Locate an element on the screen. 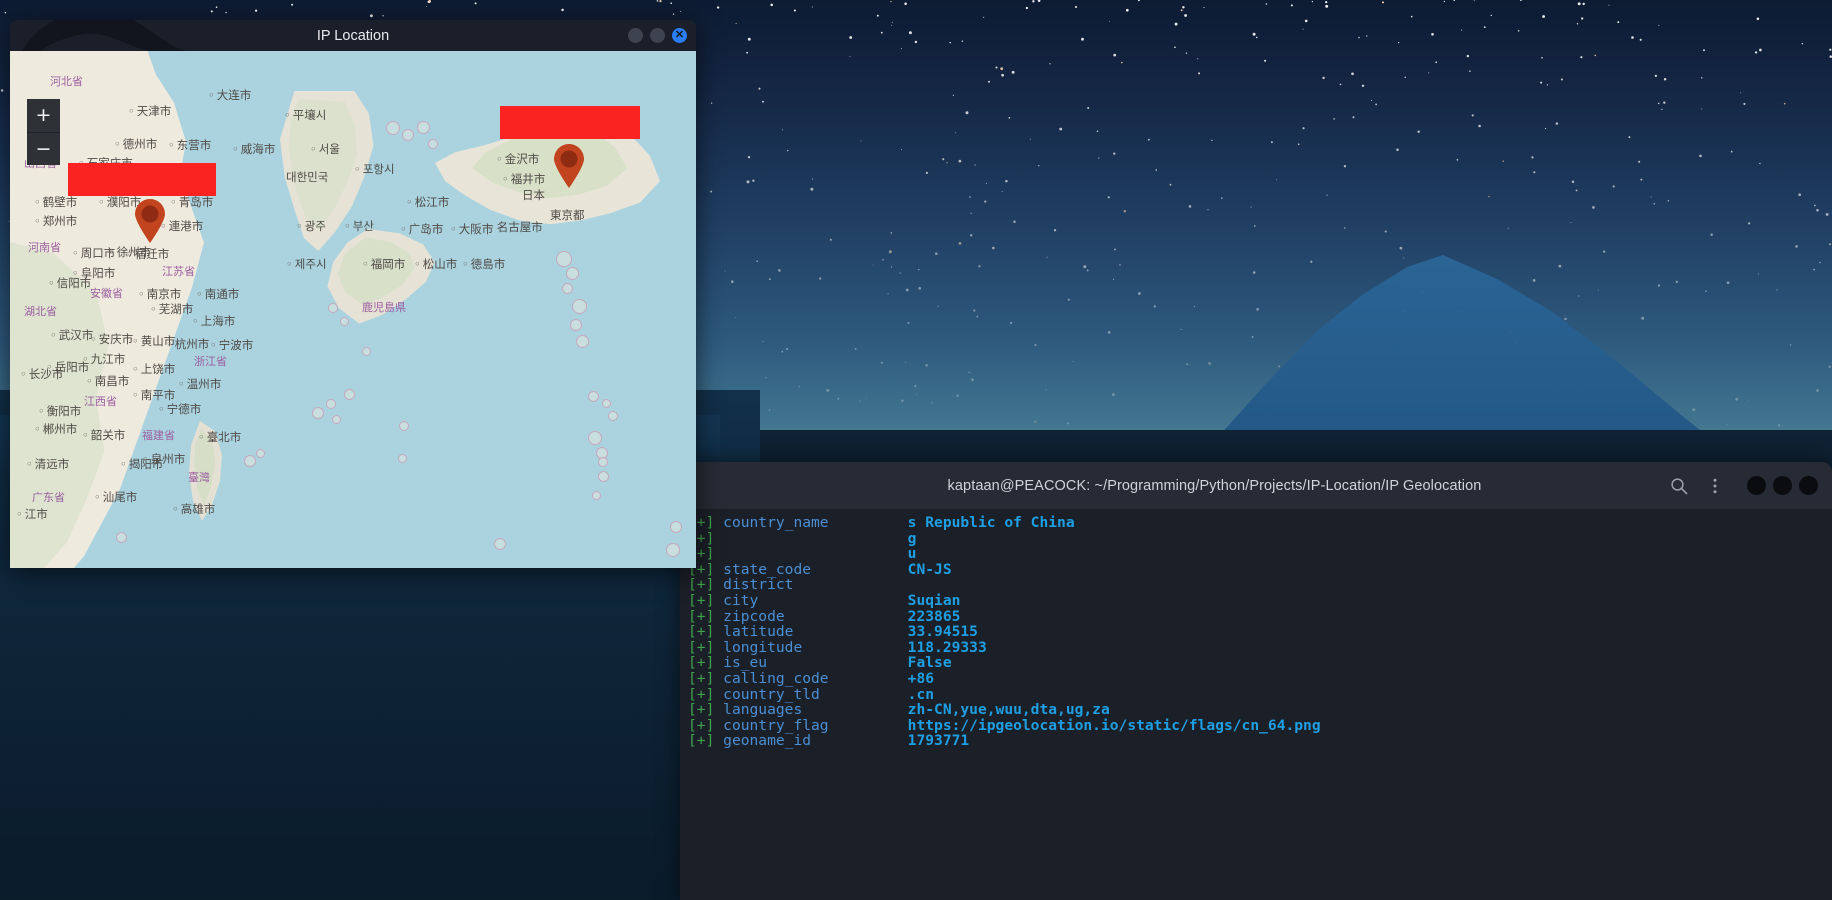 This screenshot has width=1832, height=900. map-label: 南京市 is located at coordinates (160, 294).